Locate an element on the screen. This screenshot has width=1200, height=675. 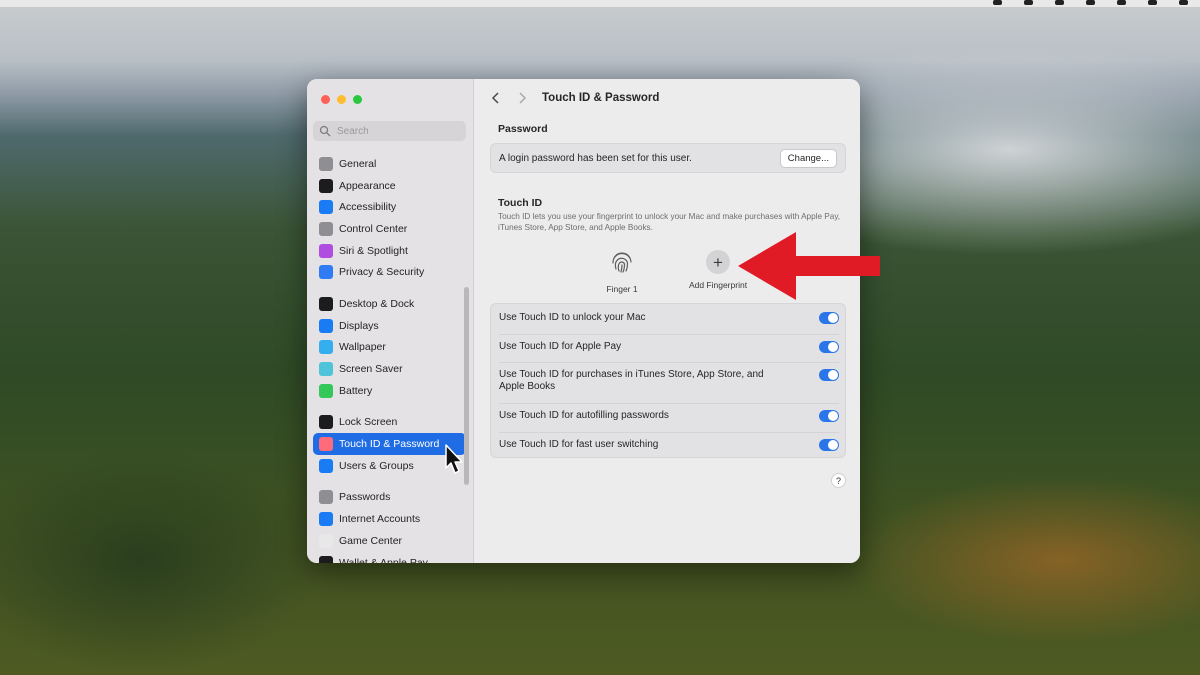
sidebar-item-label: Siri & Spotlight is located at coordinates (373, 250).